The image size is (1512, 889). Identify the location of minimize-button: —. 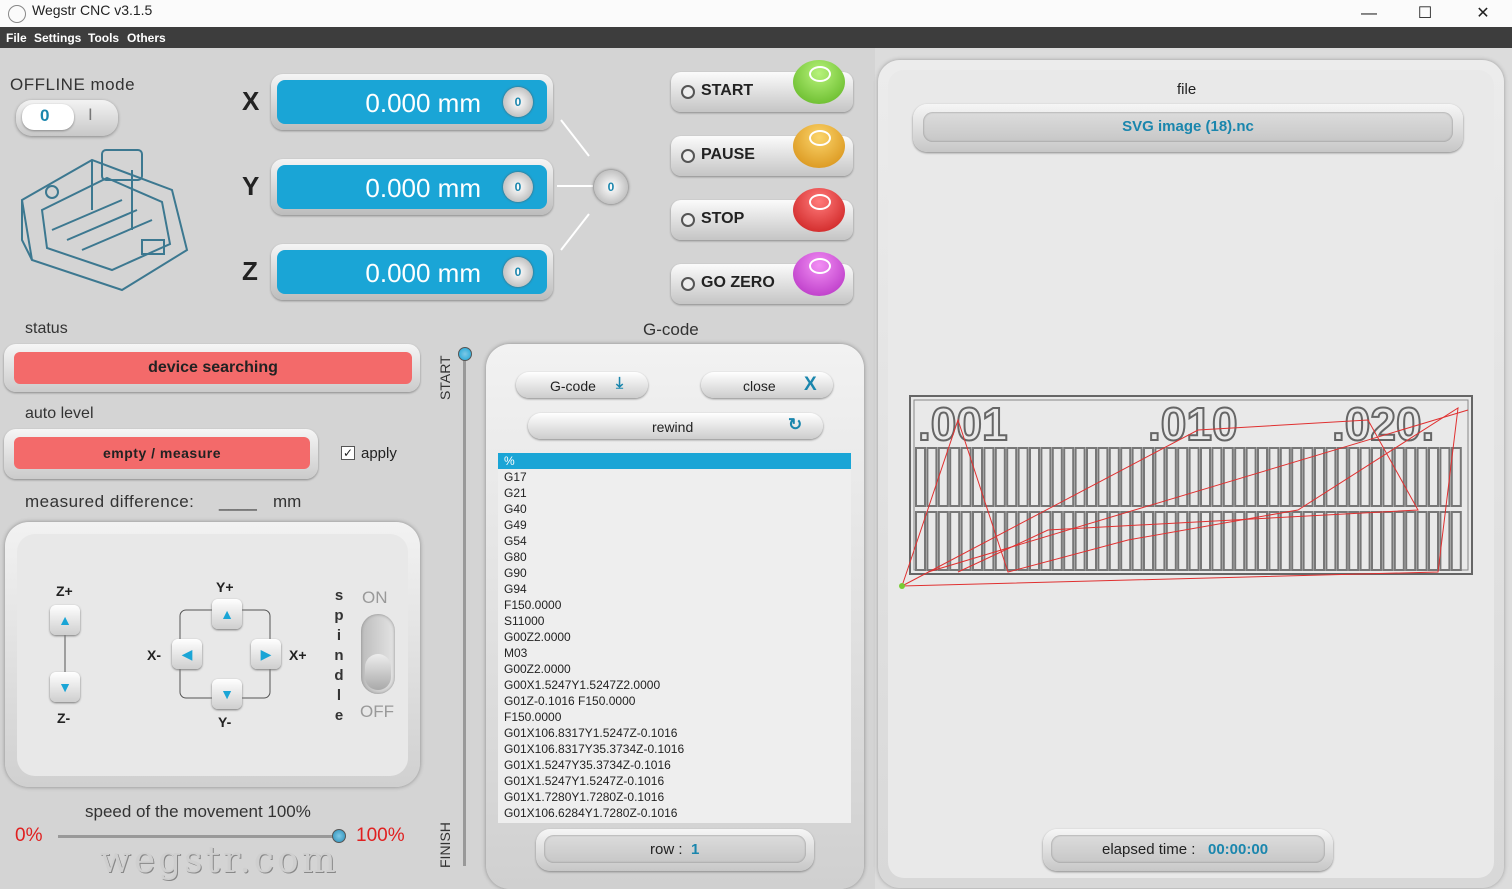
(1369, 13).